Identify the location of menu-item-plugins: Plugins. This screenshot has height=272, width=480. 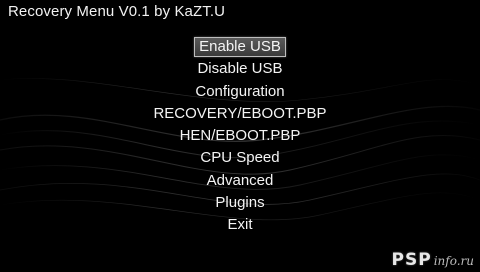
(240, 204).